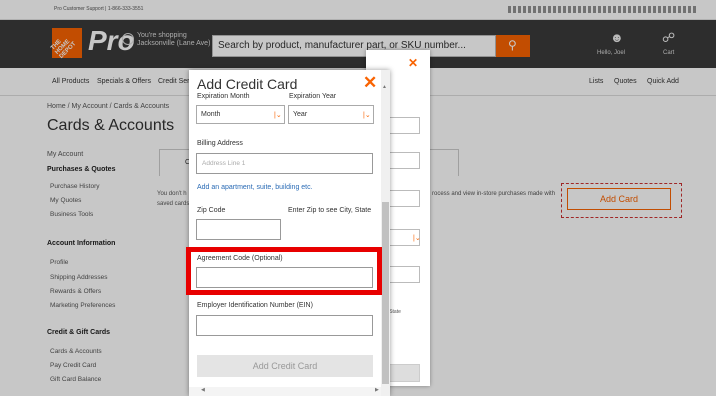  What do you see at coordinates (247, 84) in the screenshot?
I see `modal-title: Add Credit Card` at bounding box center [247, 84].